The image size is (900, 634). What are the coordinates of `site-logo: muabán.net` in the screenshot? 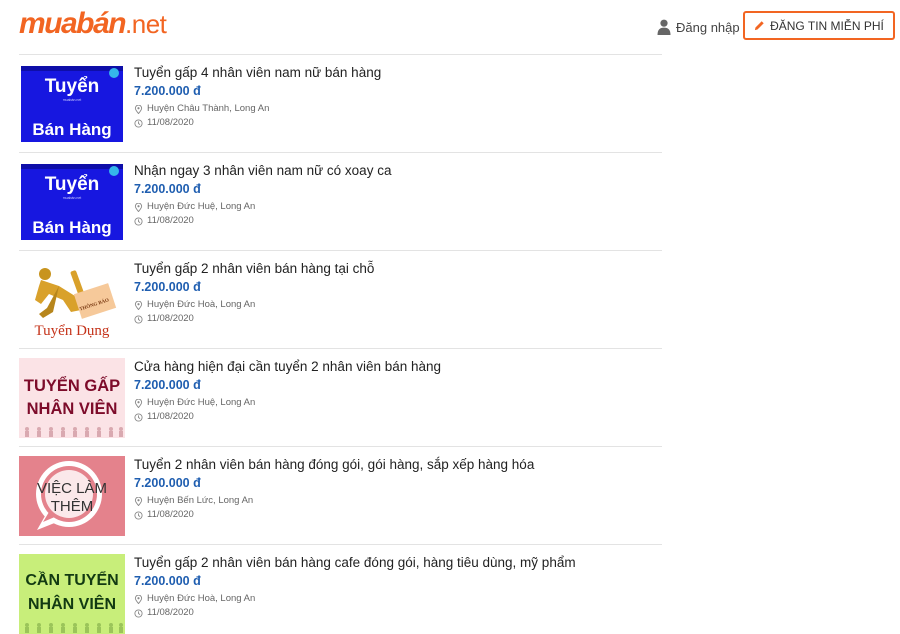 It's located at (93, 24).